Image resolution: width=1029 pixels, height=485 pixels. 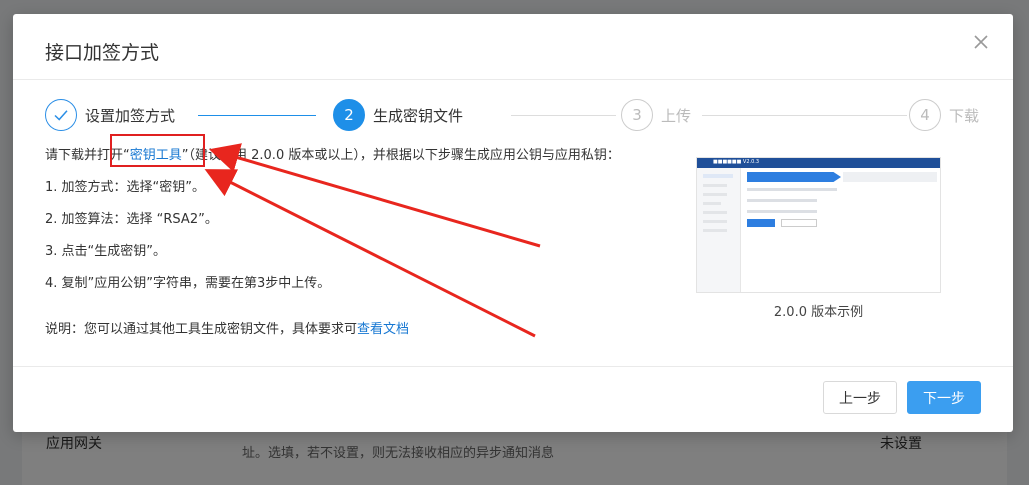 I want to click on preview-caption: 2.0.0 版本示例, so click(x=818, y=312).